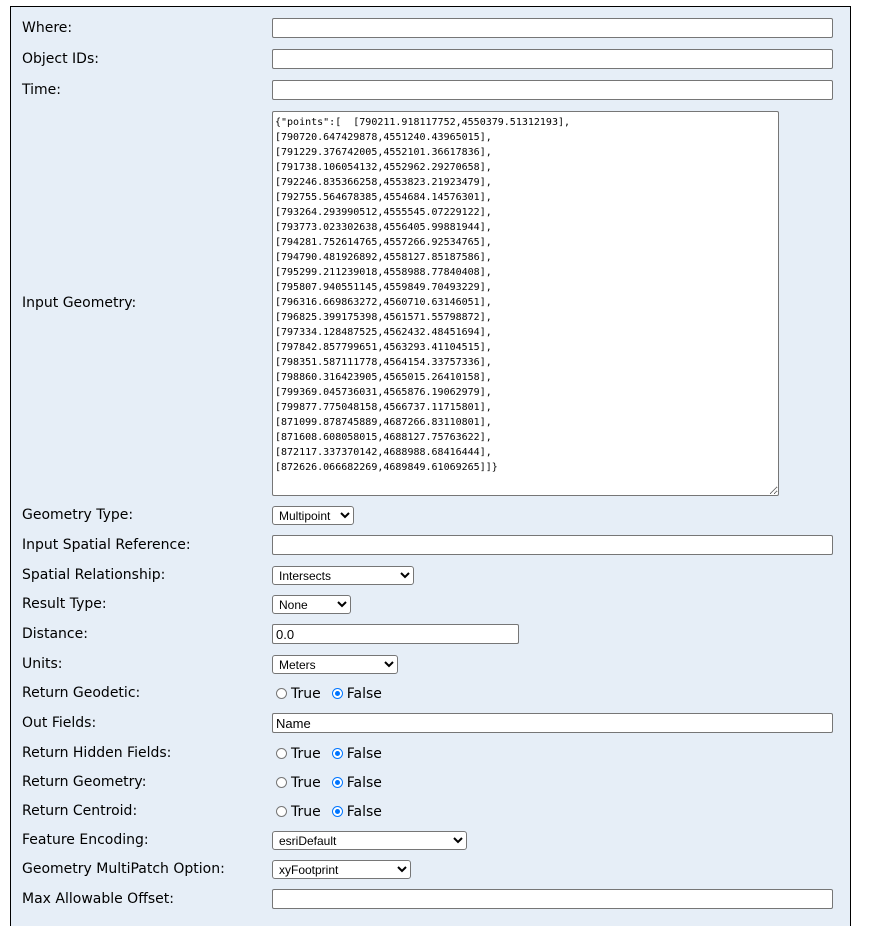 The height and width of the screenshot is (926, 879). Describe the element at coordinates (552, 90) in the screenshot. I see `time-input` at that location.